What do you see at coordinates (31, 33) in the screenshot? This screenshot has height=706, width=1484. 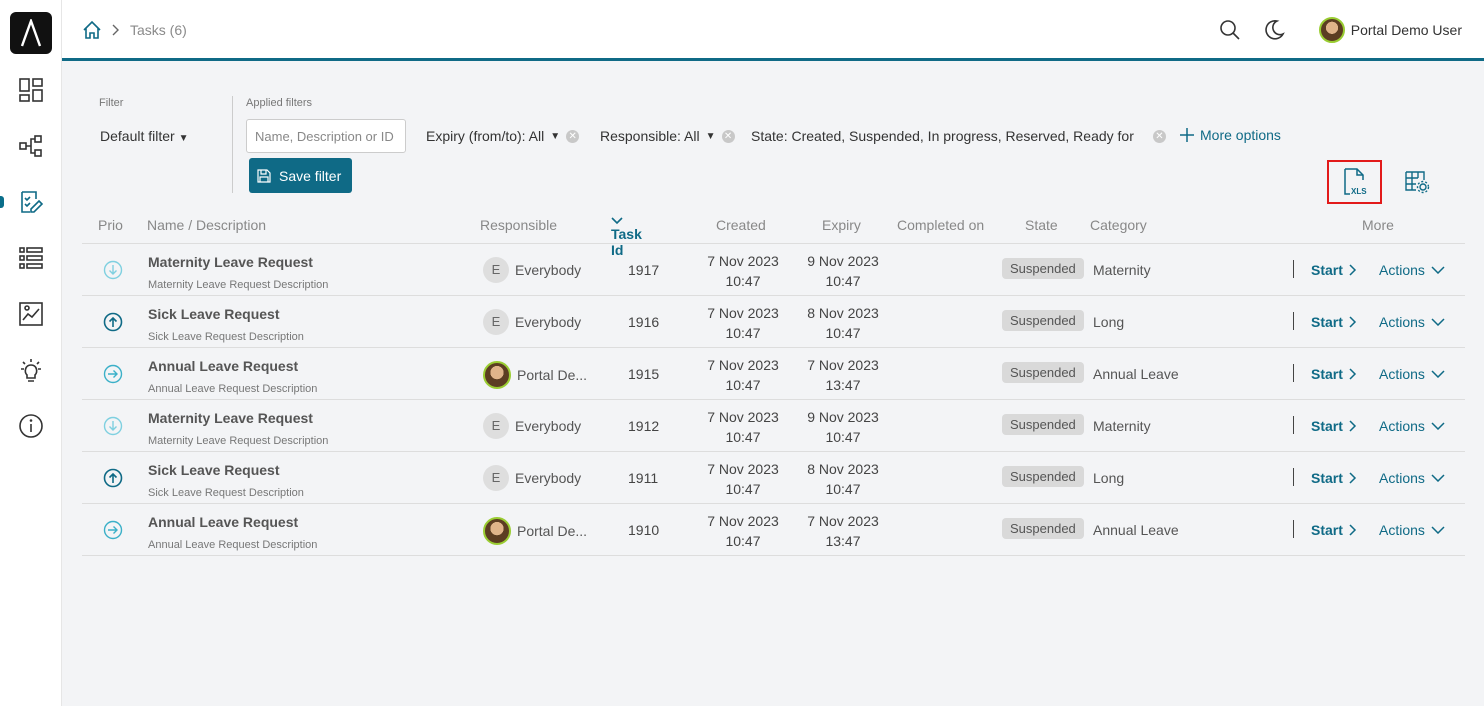 I see `app-logo` at bounding box center [31, 33].